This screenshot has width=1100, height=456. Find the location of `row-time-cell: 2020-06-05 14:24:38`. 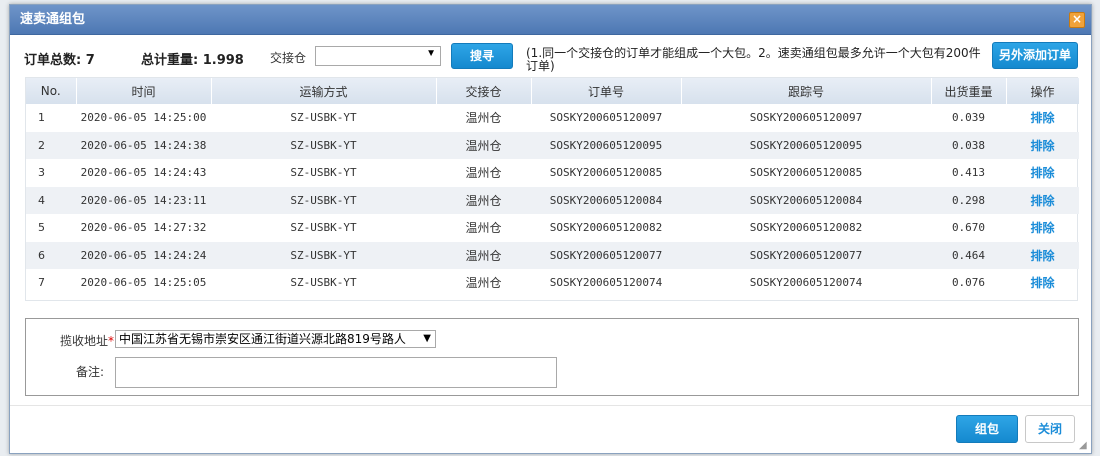

row-time-cell: 2020-06-05 14:24:38 is located at coordinates (143, 145).